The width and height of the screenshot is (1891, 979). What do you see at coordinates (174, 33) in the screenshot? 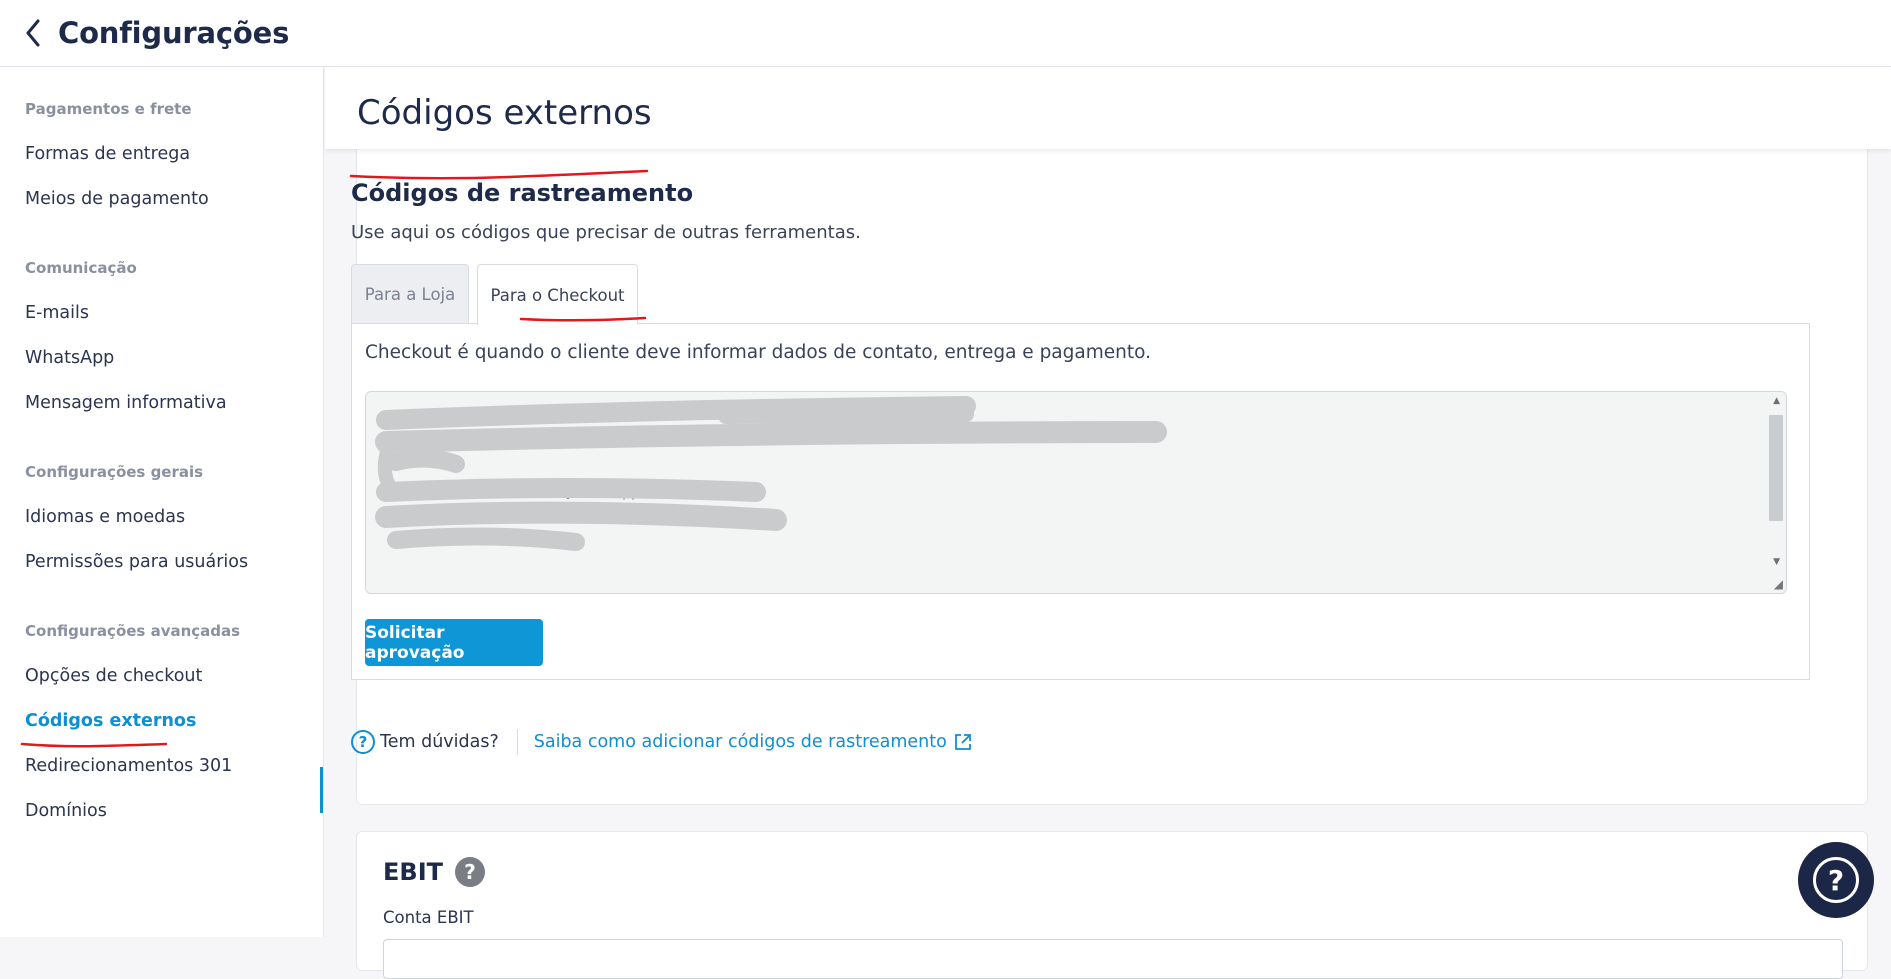
I see `app-title: Configurações` at bounding box center [174, 33].